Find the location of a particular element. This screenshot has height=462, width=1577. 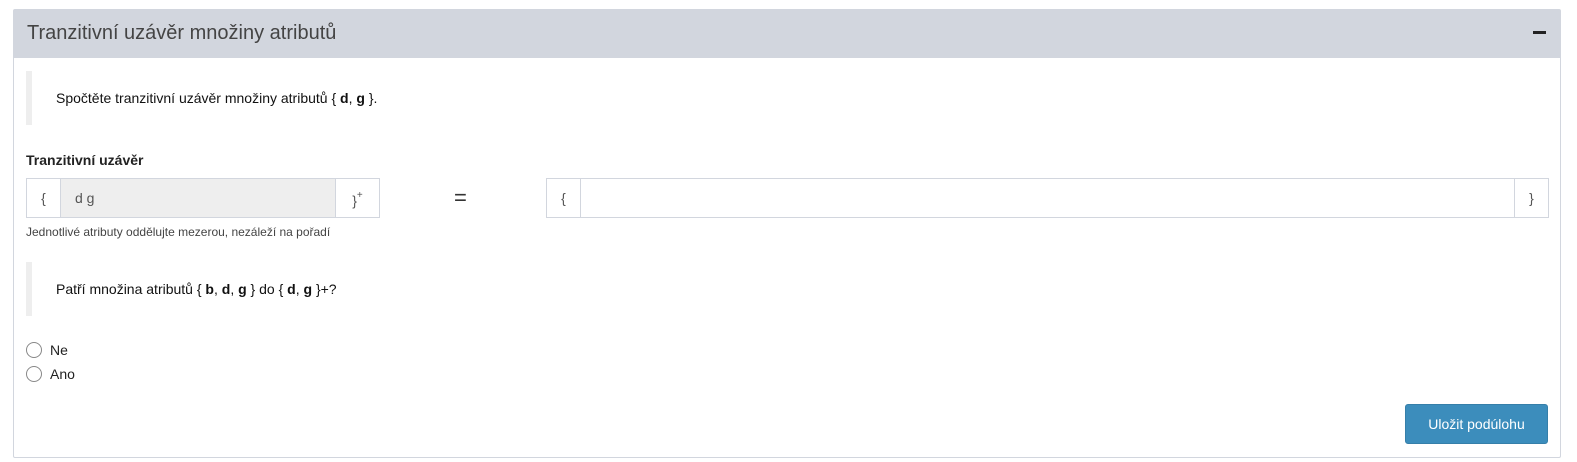

result-open-brace-addon: { is located at coordinates (564, 198).